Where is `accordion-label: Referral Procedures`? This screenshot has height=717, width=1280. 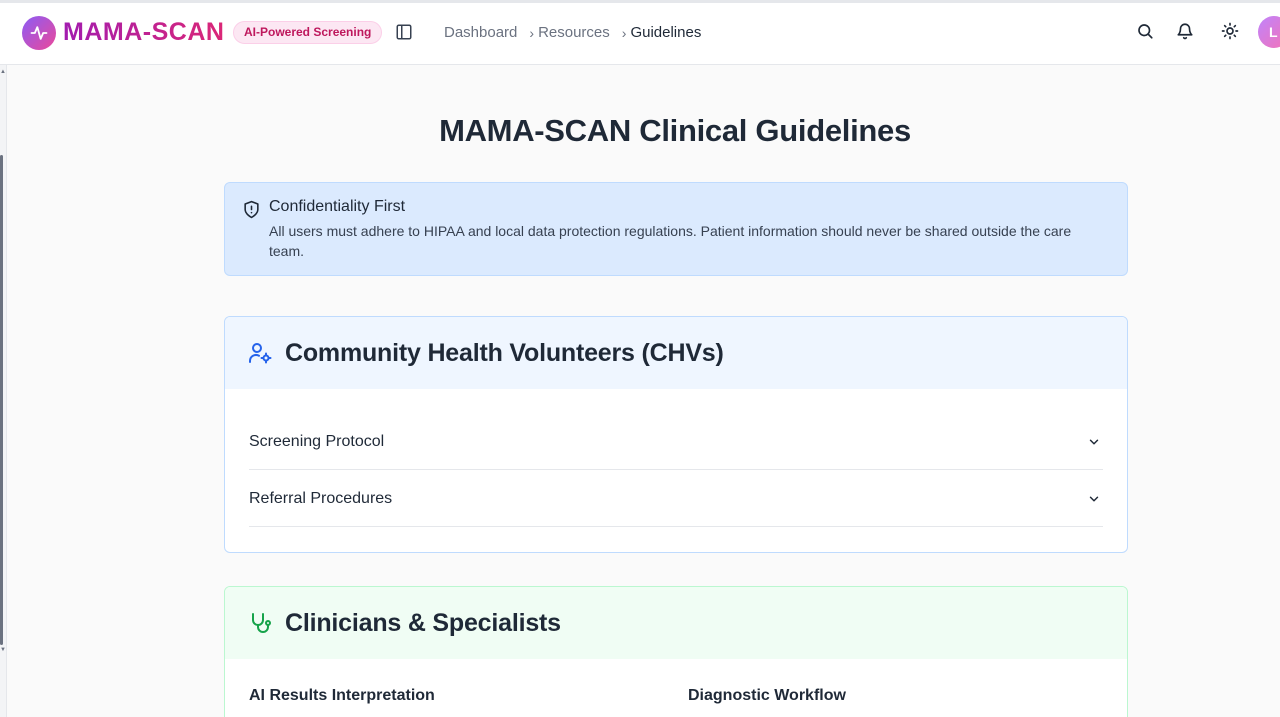 accordion-label: Referral Procedures is located at coordinates (321, 498).